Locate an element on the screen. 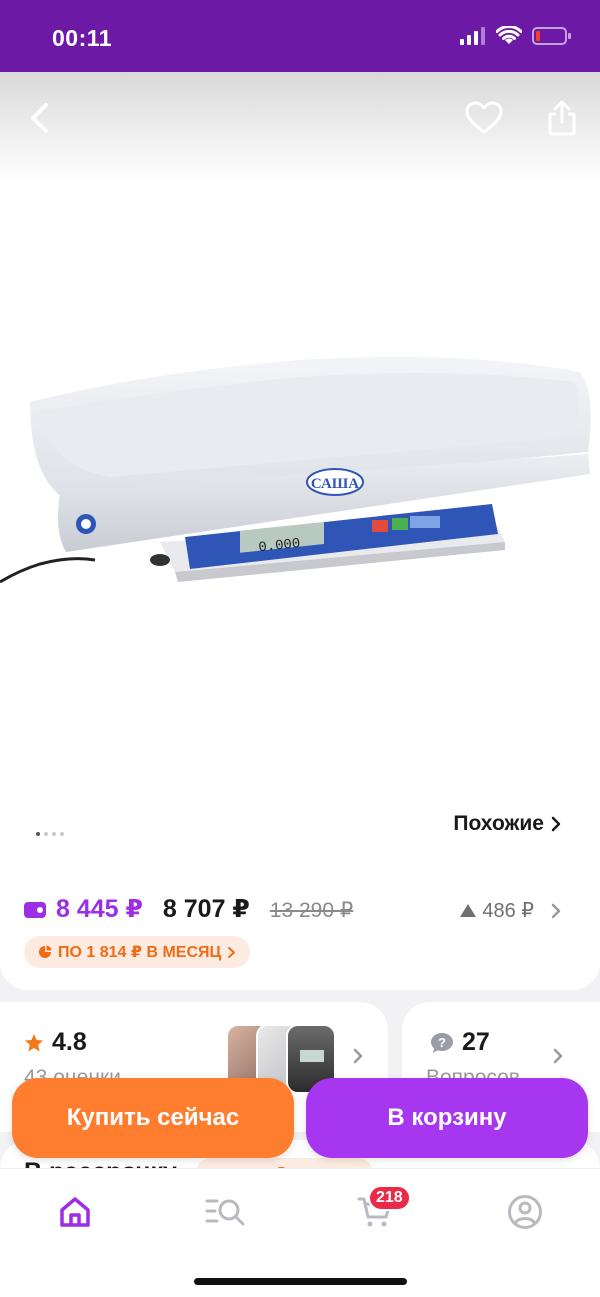  status-bar: 00:11 is located at coordinates (300, 36).